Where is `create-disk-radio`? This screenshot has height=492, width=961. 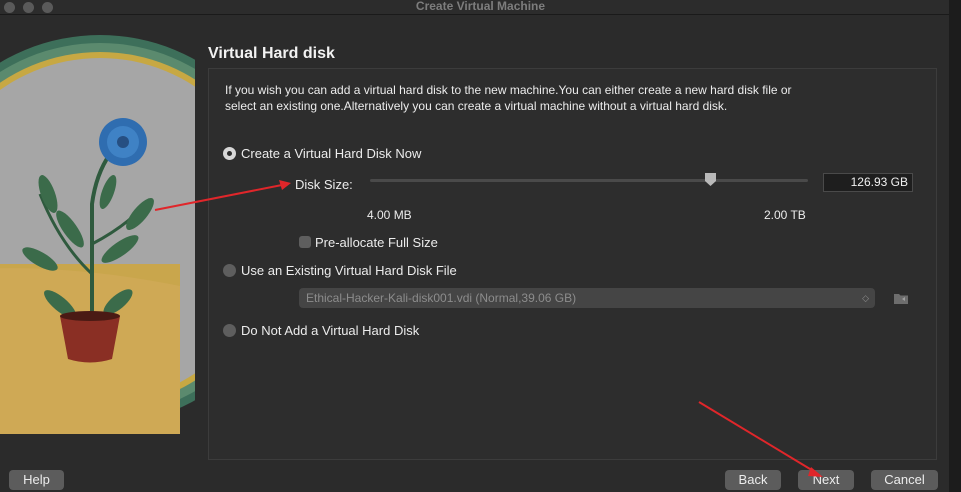
create-disk-radio is located at coordinates (229, 153).